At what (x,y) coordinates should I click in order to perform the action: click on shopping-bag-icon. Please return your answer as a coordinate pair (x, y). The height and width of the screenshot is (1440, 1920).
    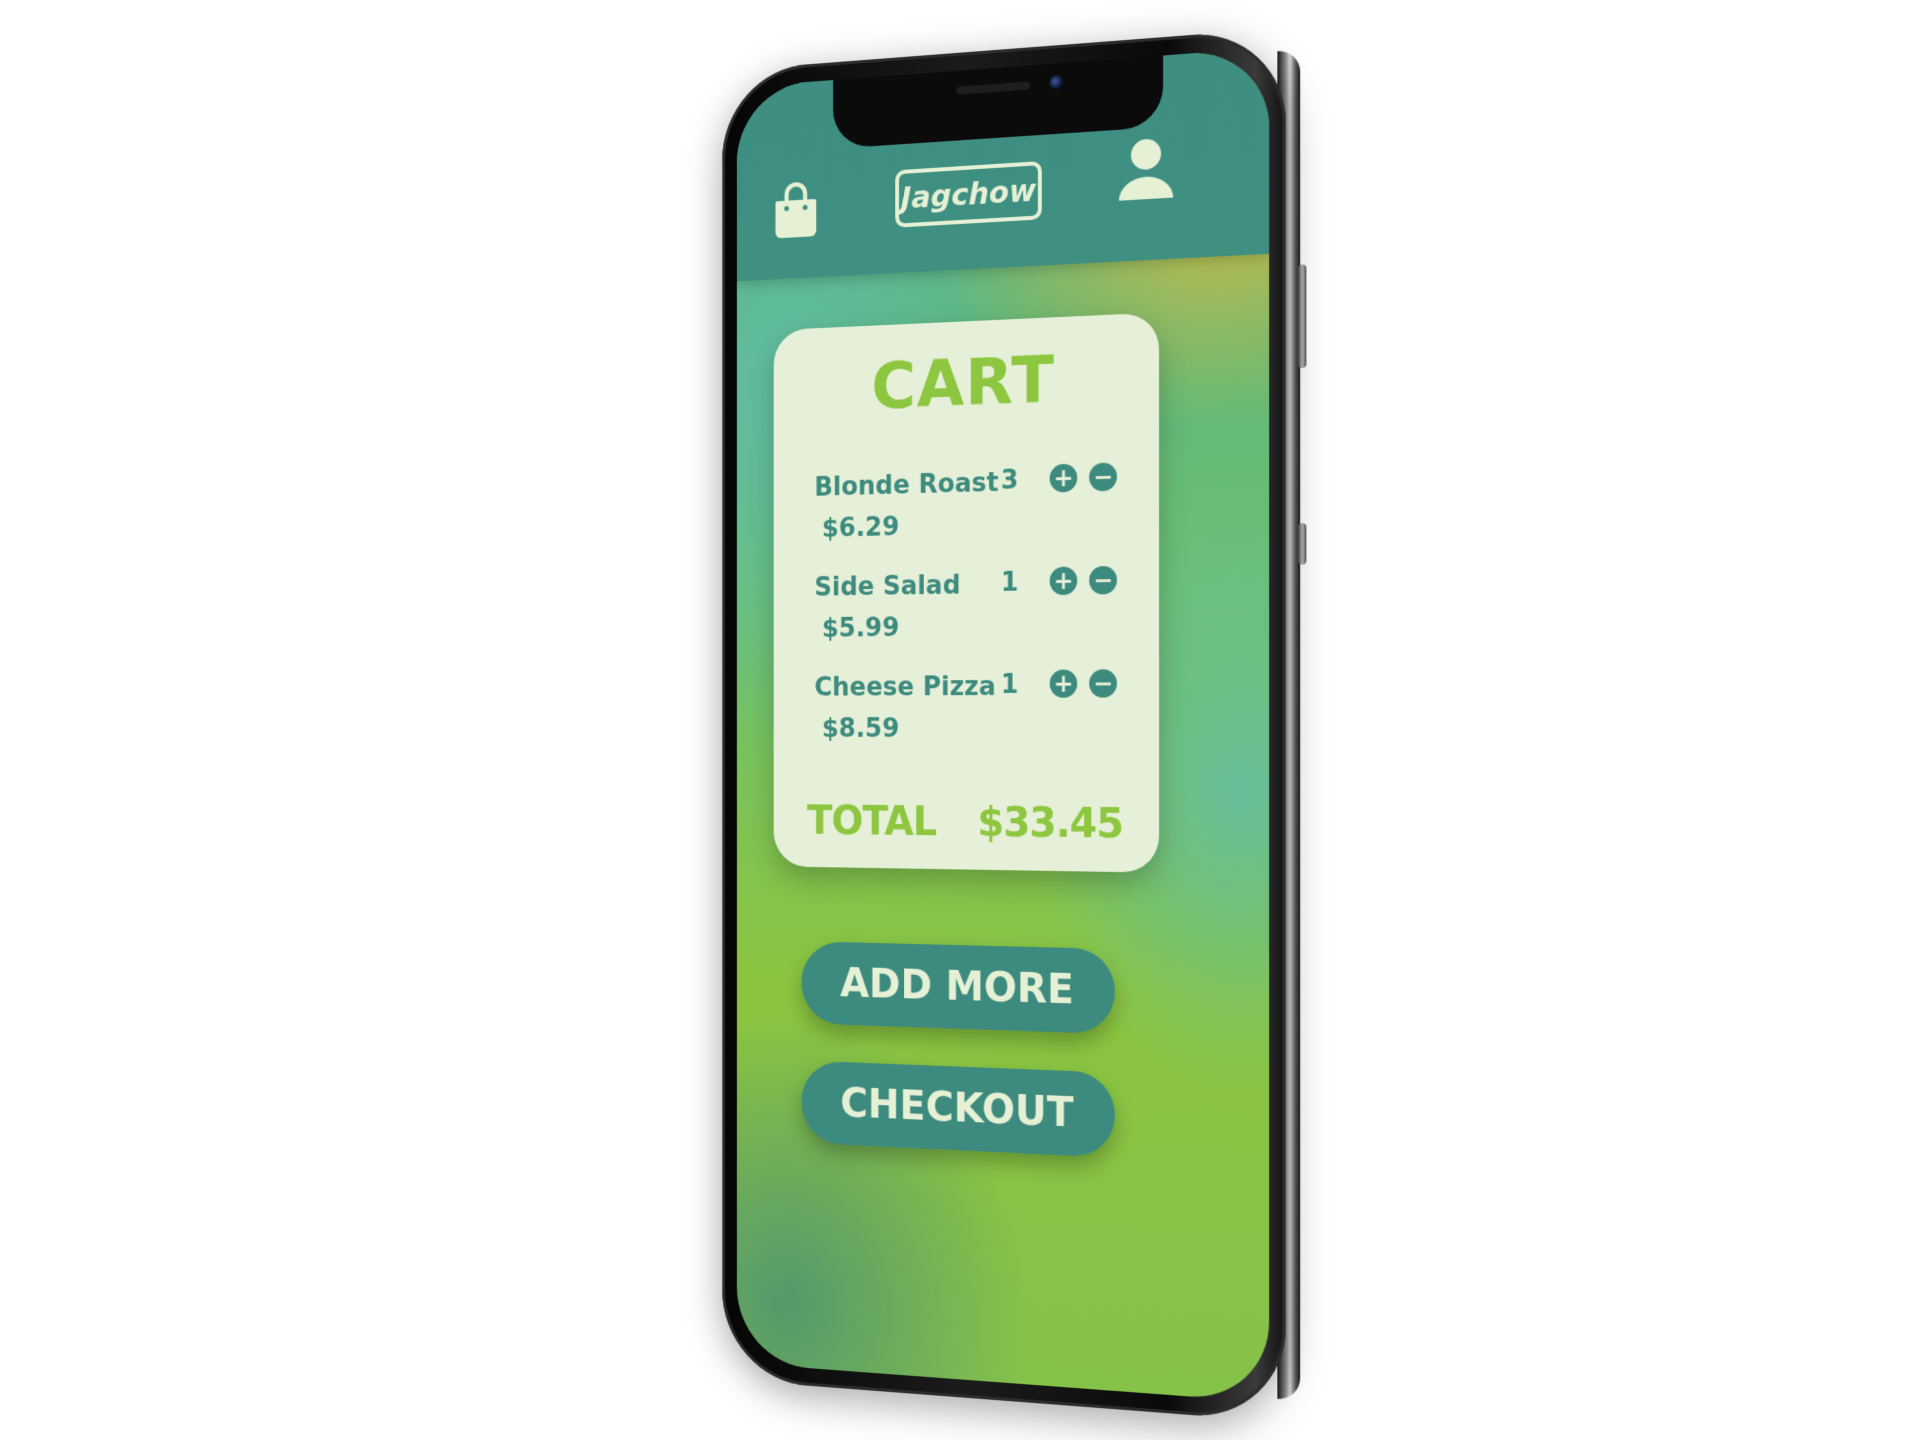
    Looking at the image, I should click on (796, 210).